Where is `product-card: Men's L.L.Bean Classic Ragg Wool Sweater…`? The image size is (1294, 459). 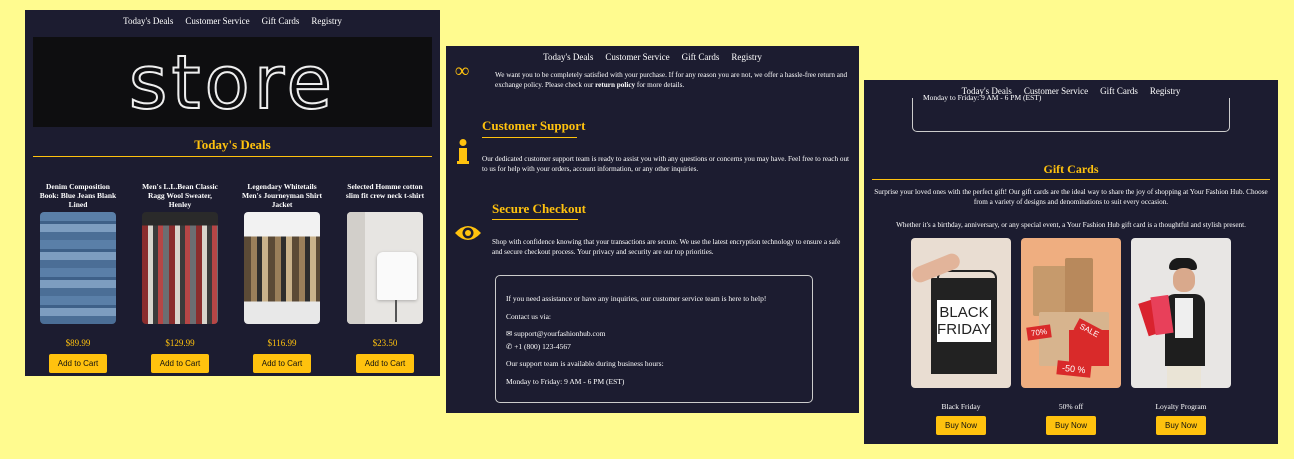
product-card: Men's L.L.Bean Classic Ragg Wool Sweater… is located at coordinates (180, 277).